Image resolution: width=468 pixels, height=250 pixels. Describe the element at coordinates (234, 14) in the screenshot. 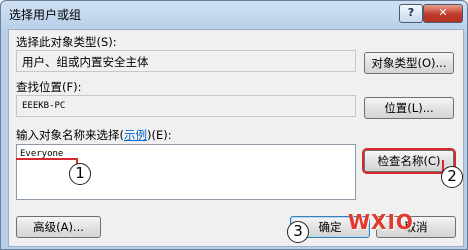

I see `title-bar: 选择用户或组 ? ✕` at that location.